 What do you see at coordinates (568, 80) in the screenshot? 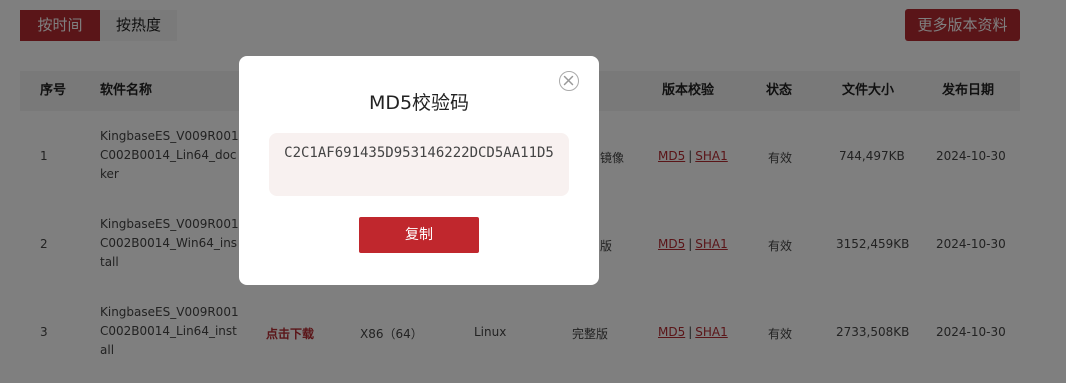
I see `close-icon` at bounding box center [568, 80].